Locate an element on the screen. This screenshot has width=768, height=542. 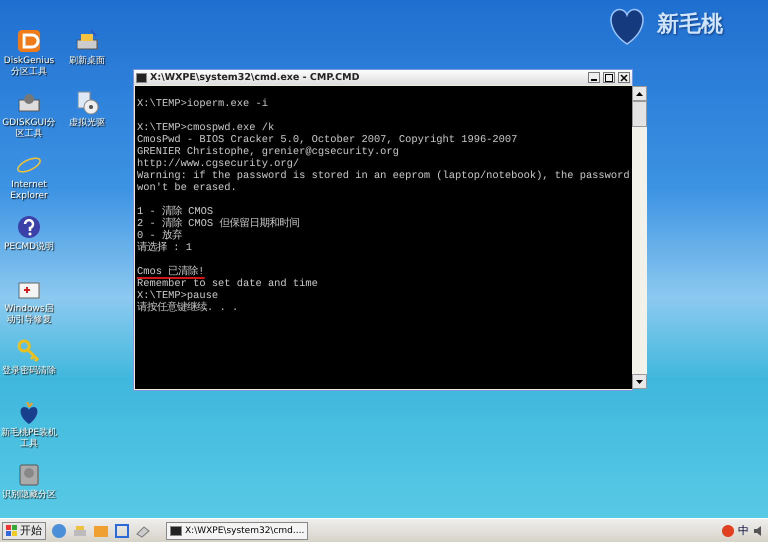
desktop-icon-label: GDISKGUI分区工具 is located at coordinates (29, 129).